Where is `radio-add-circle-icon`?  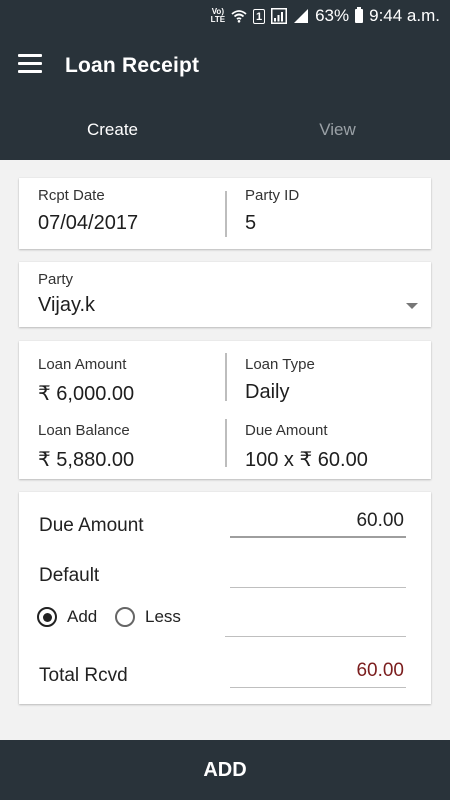 radio-add-circle-icon is located at coordinates (47, 617).